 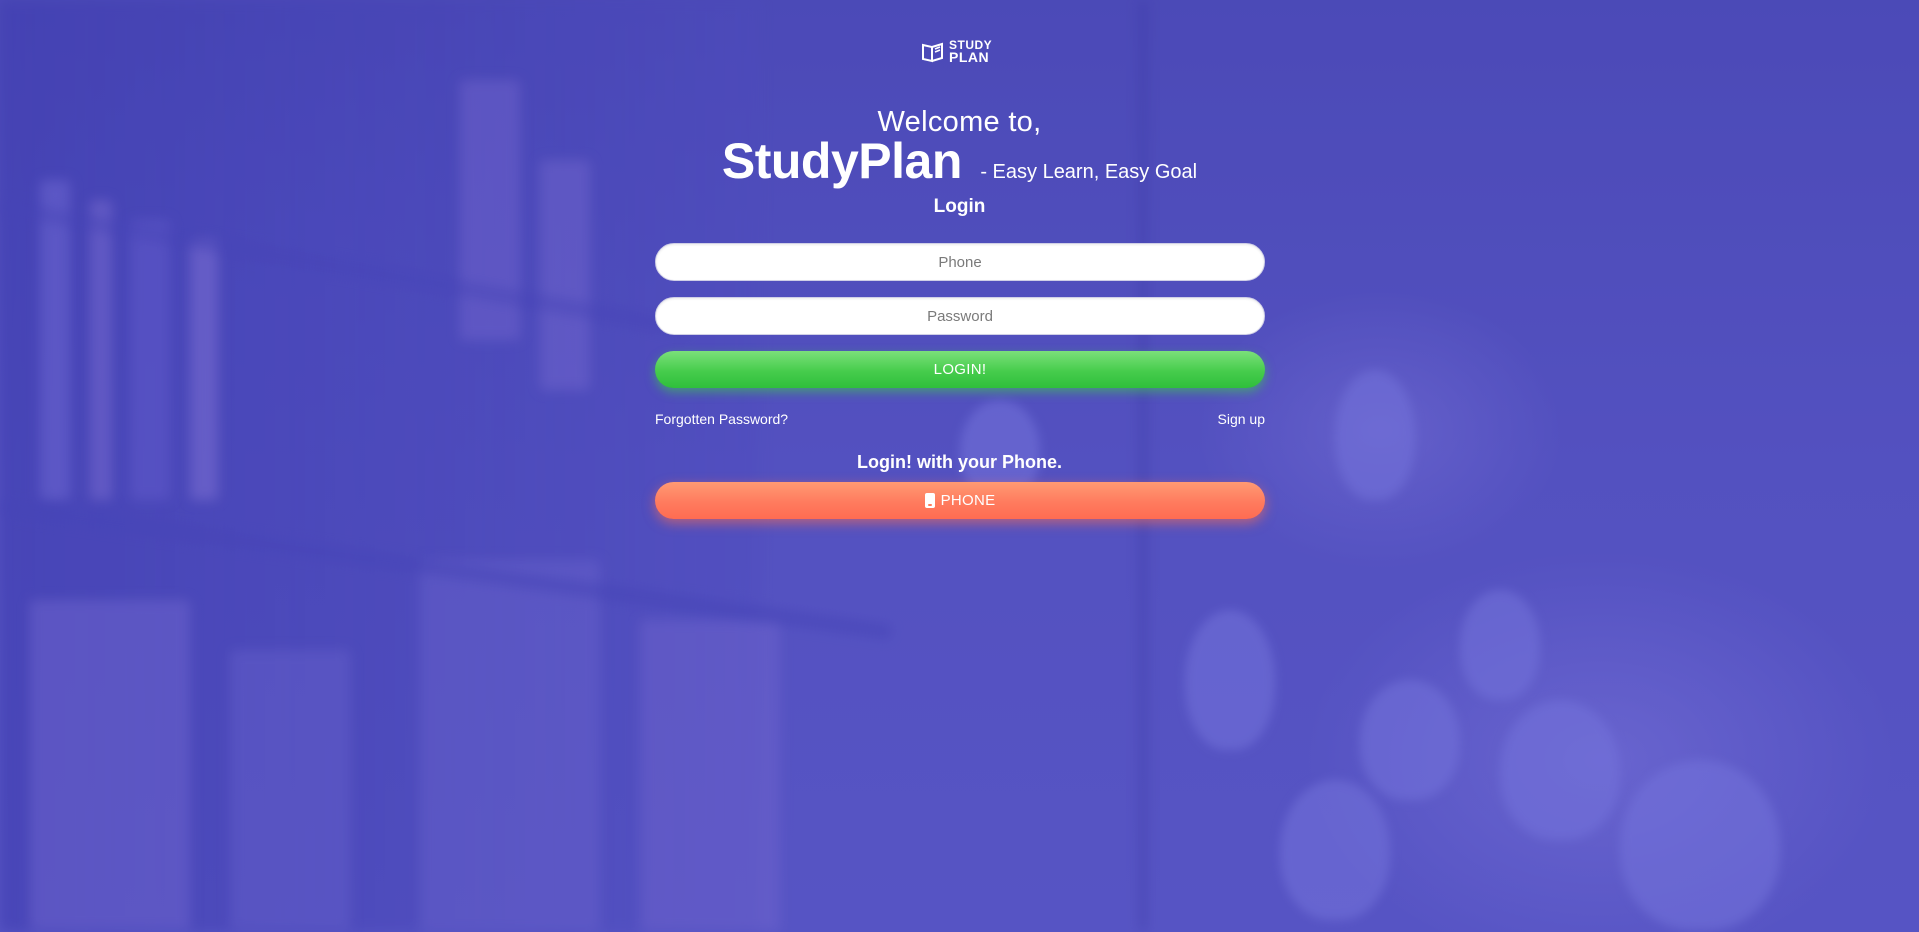 I want to click on mobile-phone-icon, so click(x=929, y=500).